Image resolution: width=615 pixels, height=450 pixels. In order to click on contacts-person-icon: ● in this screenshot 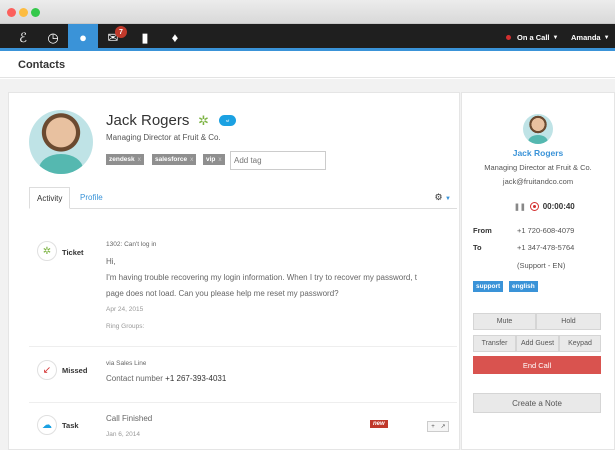, I will do `click(83, 37)`.